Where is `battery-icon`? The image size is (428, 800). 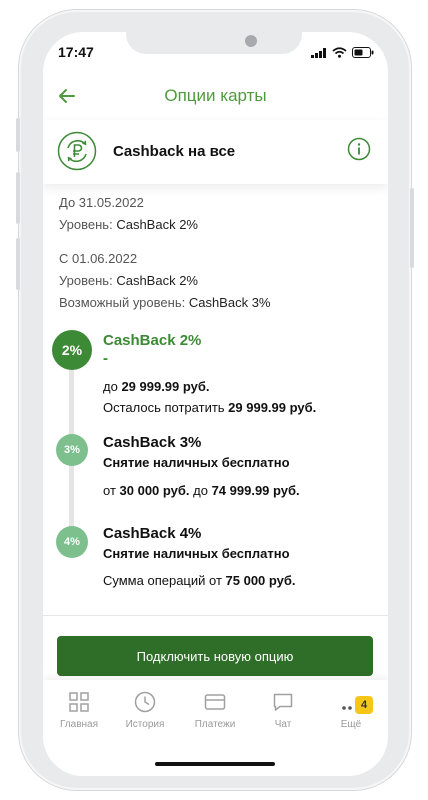
battery-icon is located at coordinates (363, 52).